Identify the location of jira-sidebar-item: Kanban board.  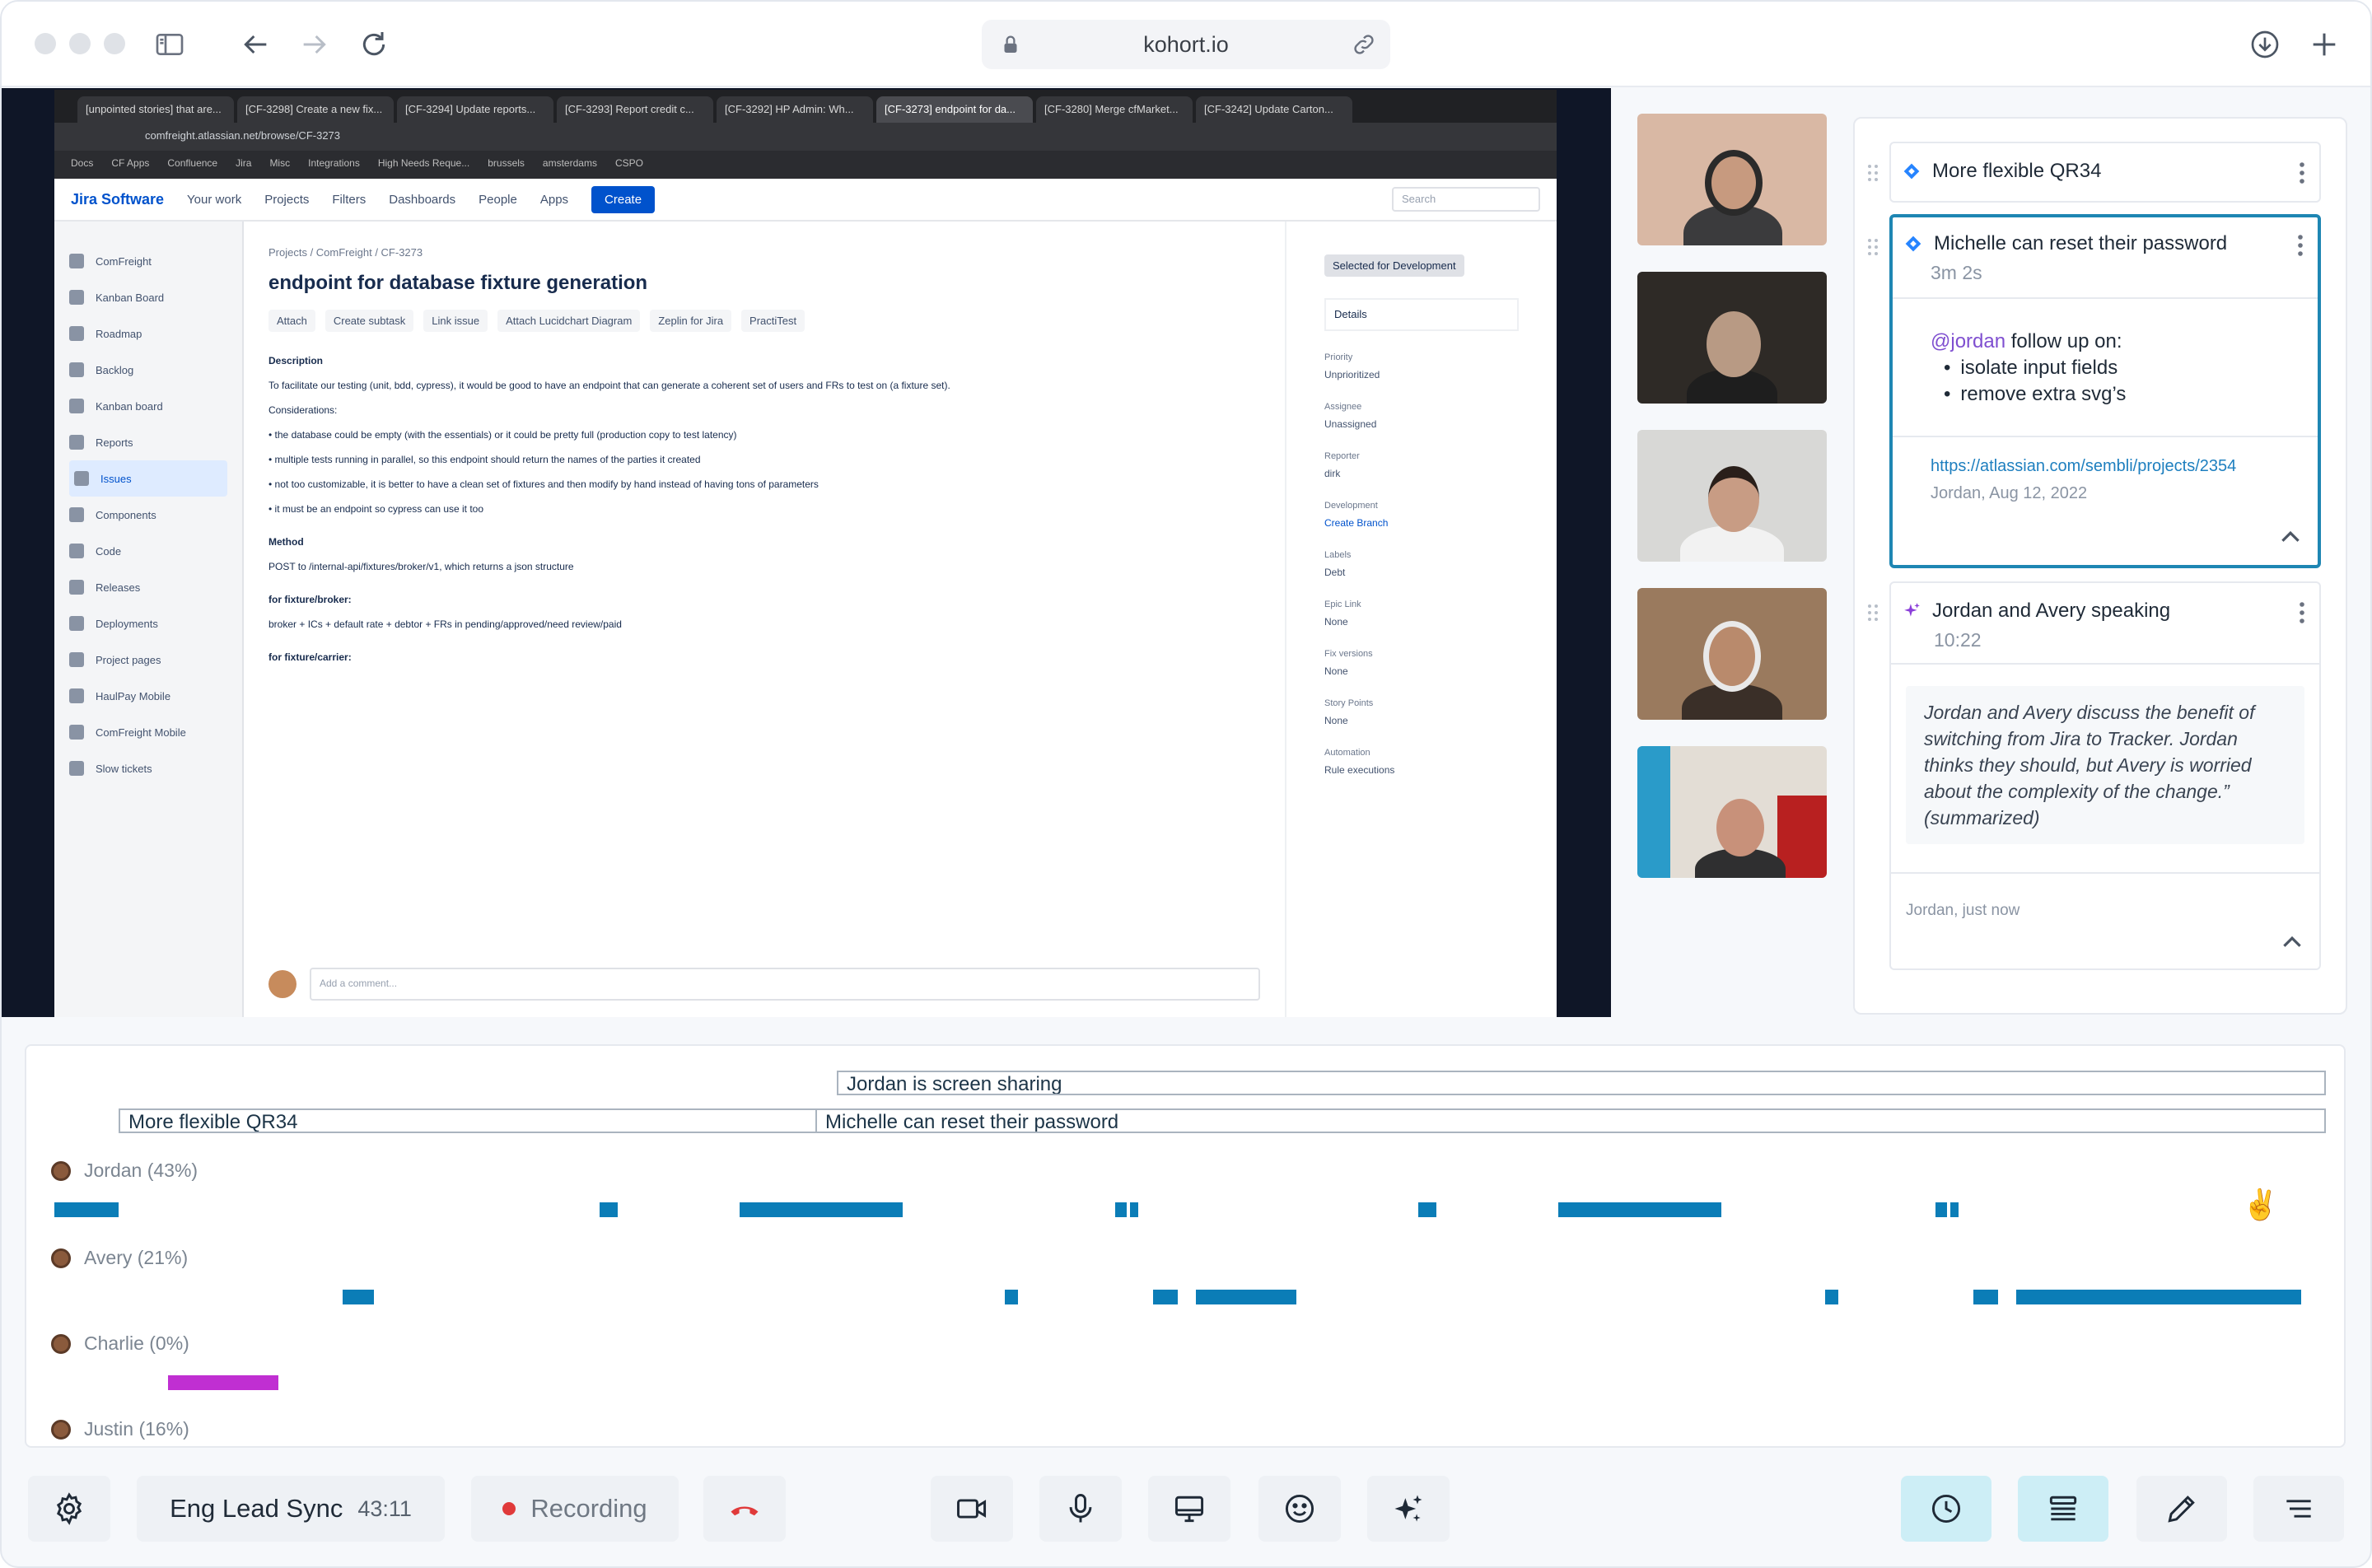
(148, 406).